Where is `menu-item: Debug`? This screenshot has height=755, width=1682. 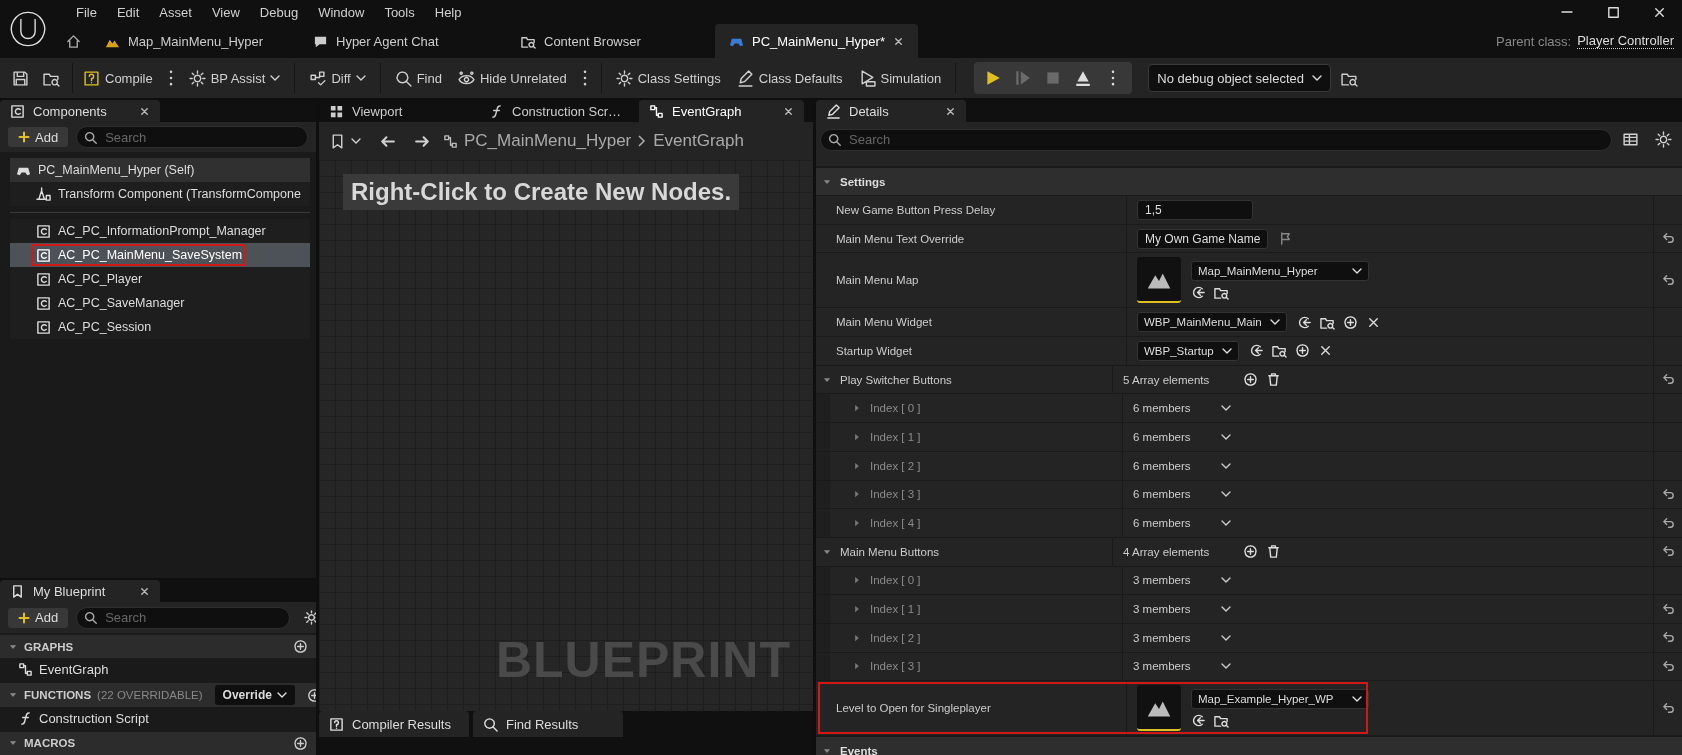
menu-item: Debug is located at coordinates (279, 12).